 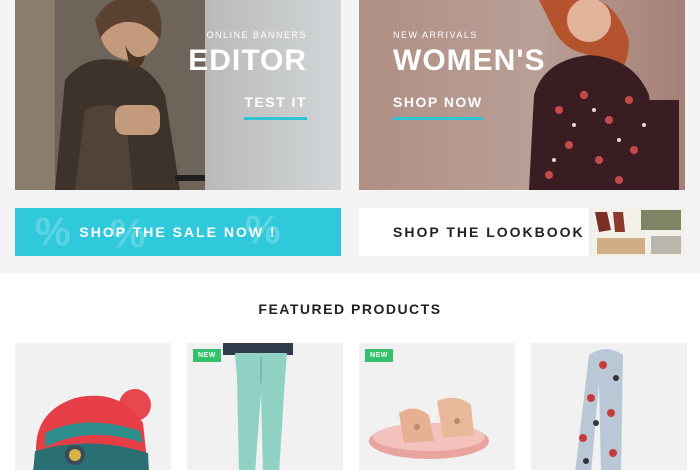 I want to click on product-card-sandals: NEW, so click(x=437, y=406).